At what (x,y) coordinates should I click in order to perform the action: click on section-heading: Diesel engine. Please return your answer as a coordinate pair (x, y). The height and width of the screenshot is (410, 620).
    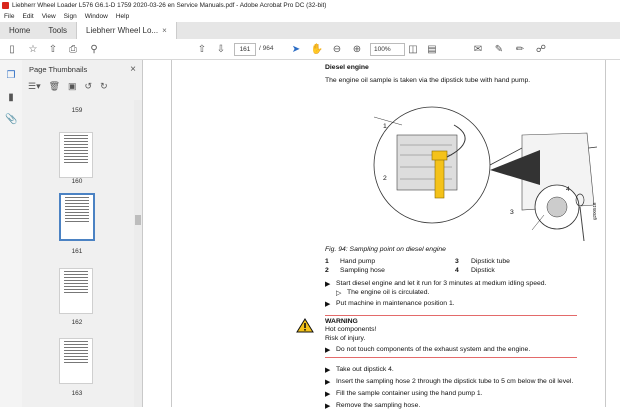
    Looking at the image, I should click on (347, 67).